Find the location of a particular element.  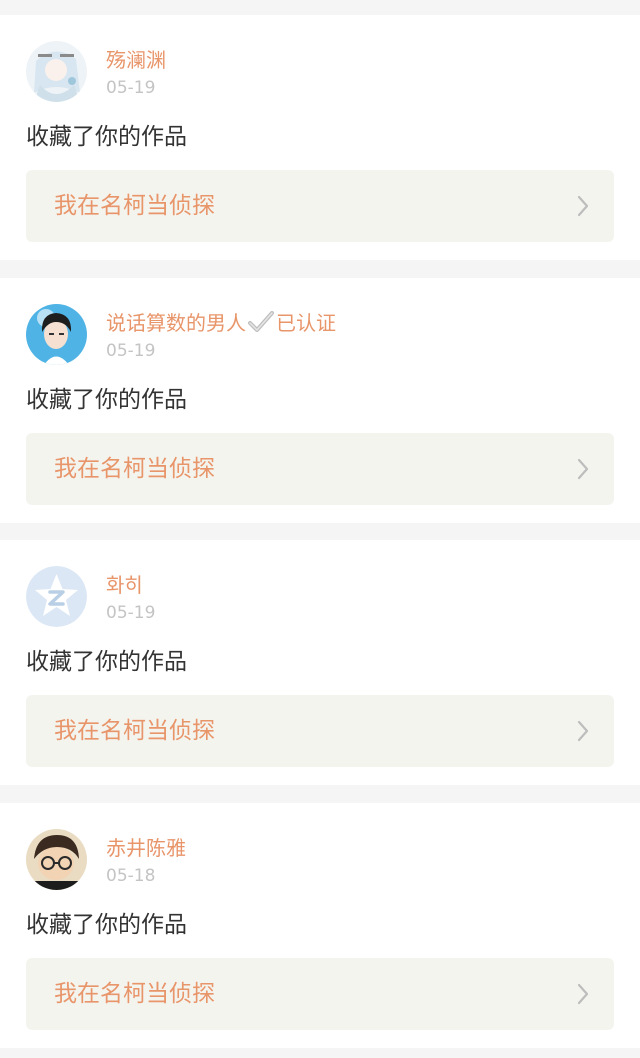

username-text: 殇澜渊 is located at coordinates (136, 60).